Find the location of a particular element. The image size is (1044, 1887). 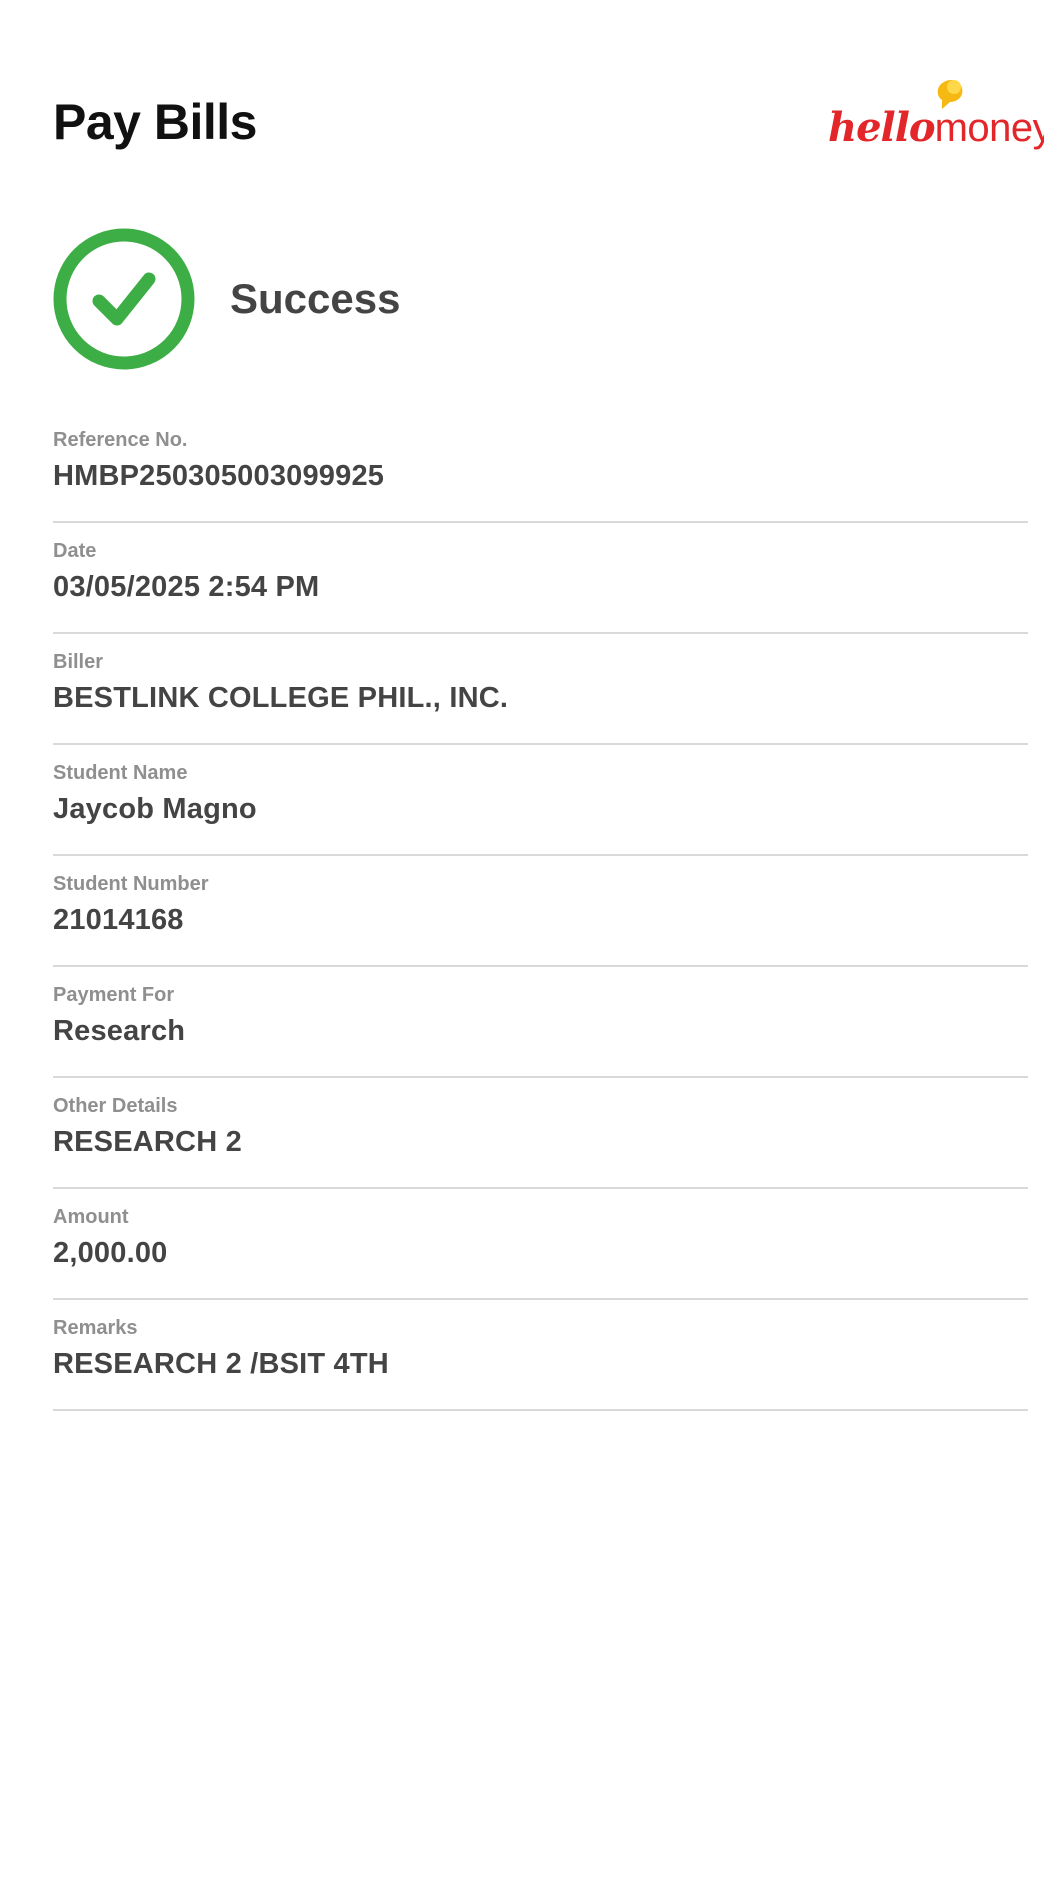

detail-label: Student Name is located at coordinates (120, 773).